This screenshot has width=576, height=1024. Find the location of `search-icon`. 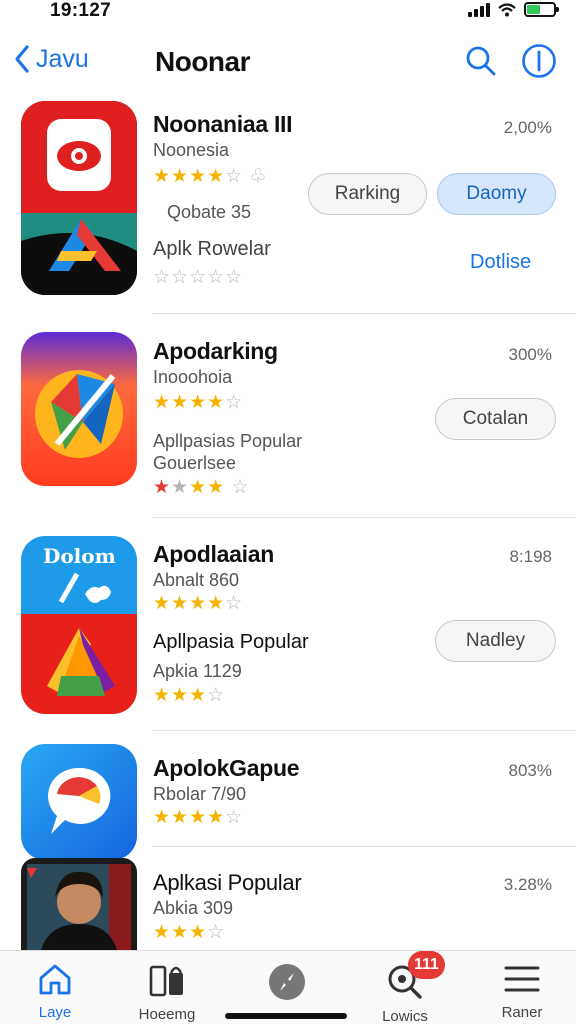

search-icon is located at coordinates (481, 61).